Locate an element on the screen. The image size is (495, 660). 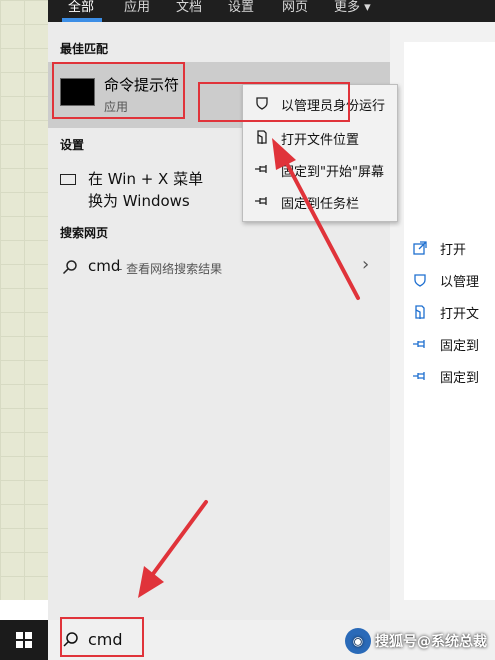
action-open-file-location: 打开文 is located at coordinates (449, 313).